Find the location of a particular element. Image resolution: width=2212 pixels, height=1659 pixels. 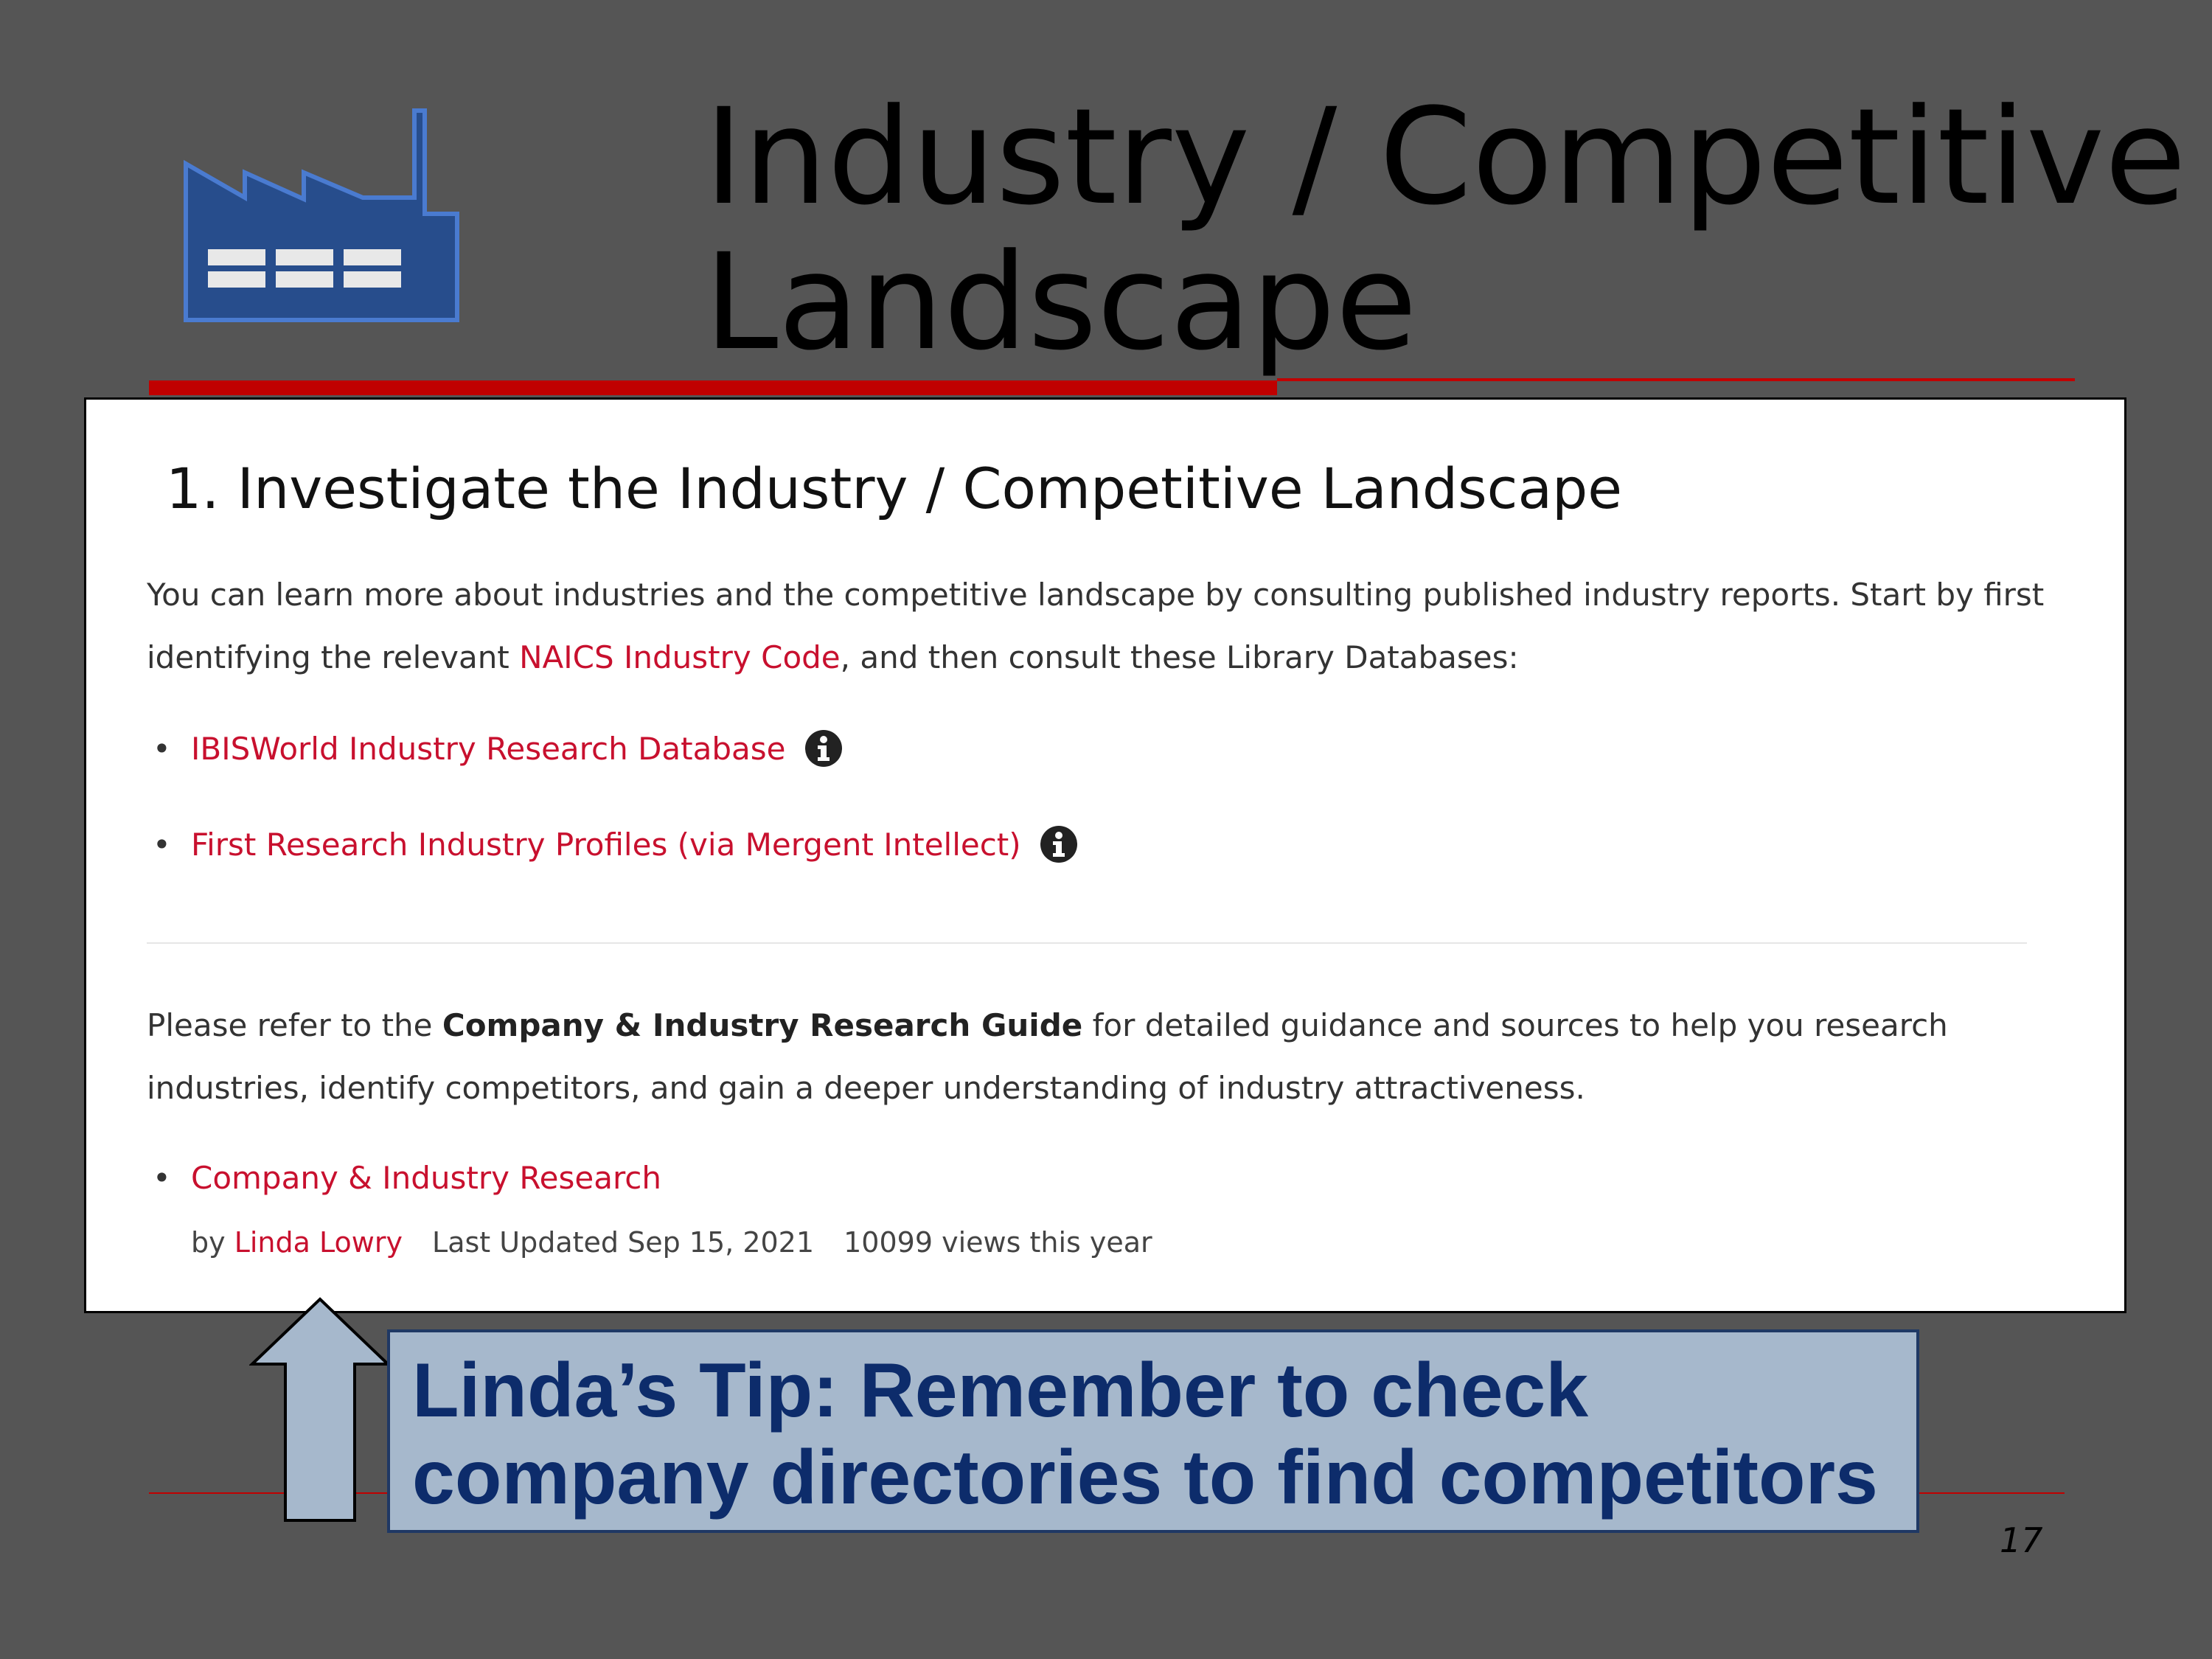

list-item: • IBISWorld Industry Research Database is located at coordinates (612, 775).